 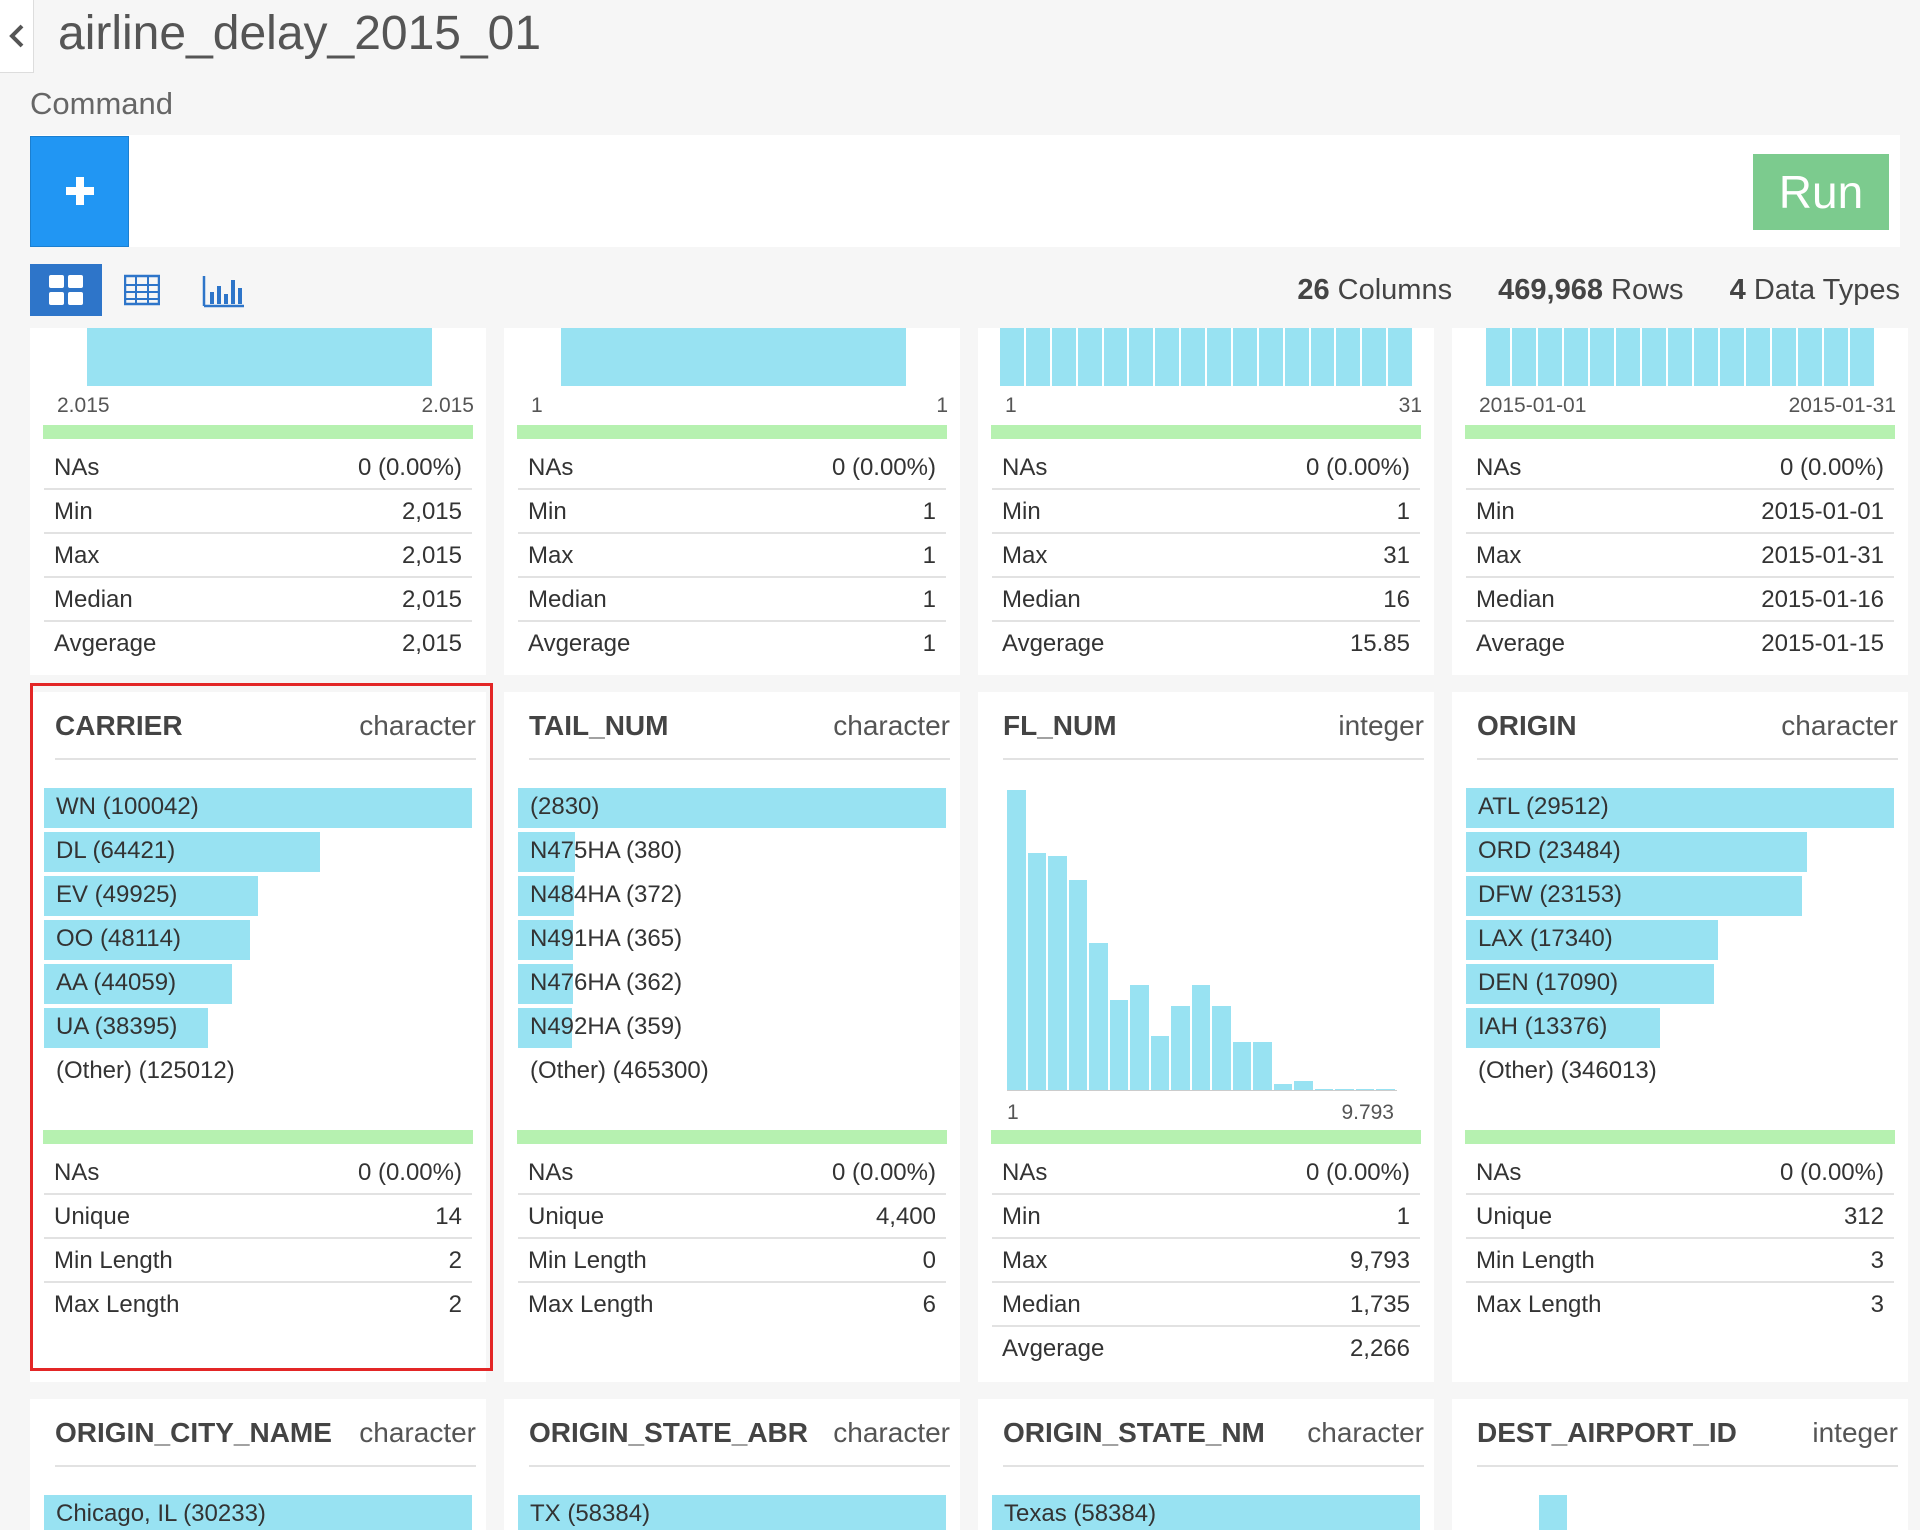 I want to click on card-header: ORIGIN_STATE_NM character, so click(x=1213, y=1442).